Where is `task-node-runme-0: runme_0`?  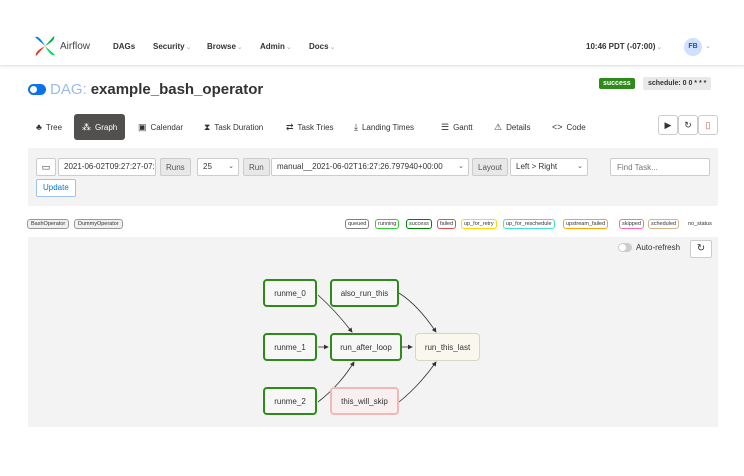
task-node-runme-0: runme_0 is located at coordinates (290, 293).